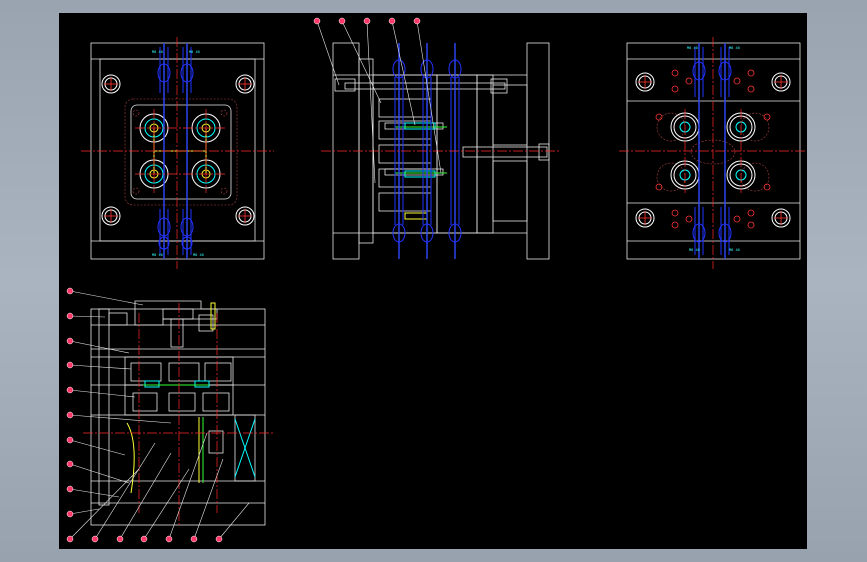  What do you see at coordinates (119, 402) in the screenshot?
I see `balloon-callouts-left` at bounding box center [119, 402].